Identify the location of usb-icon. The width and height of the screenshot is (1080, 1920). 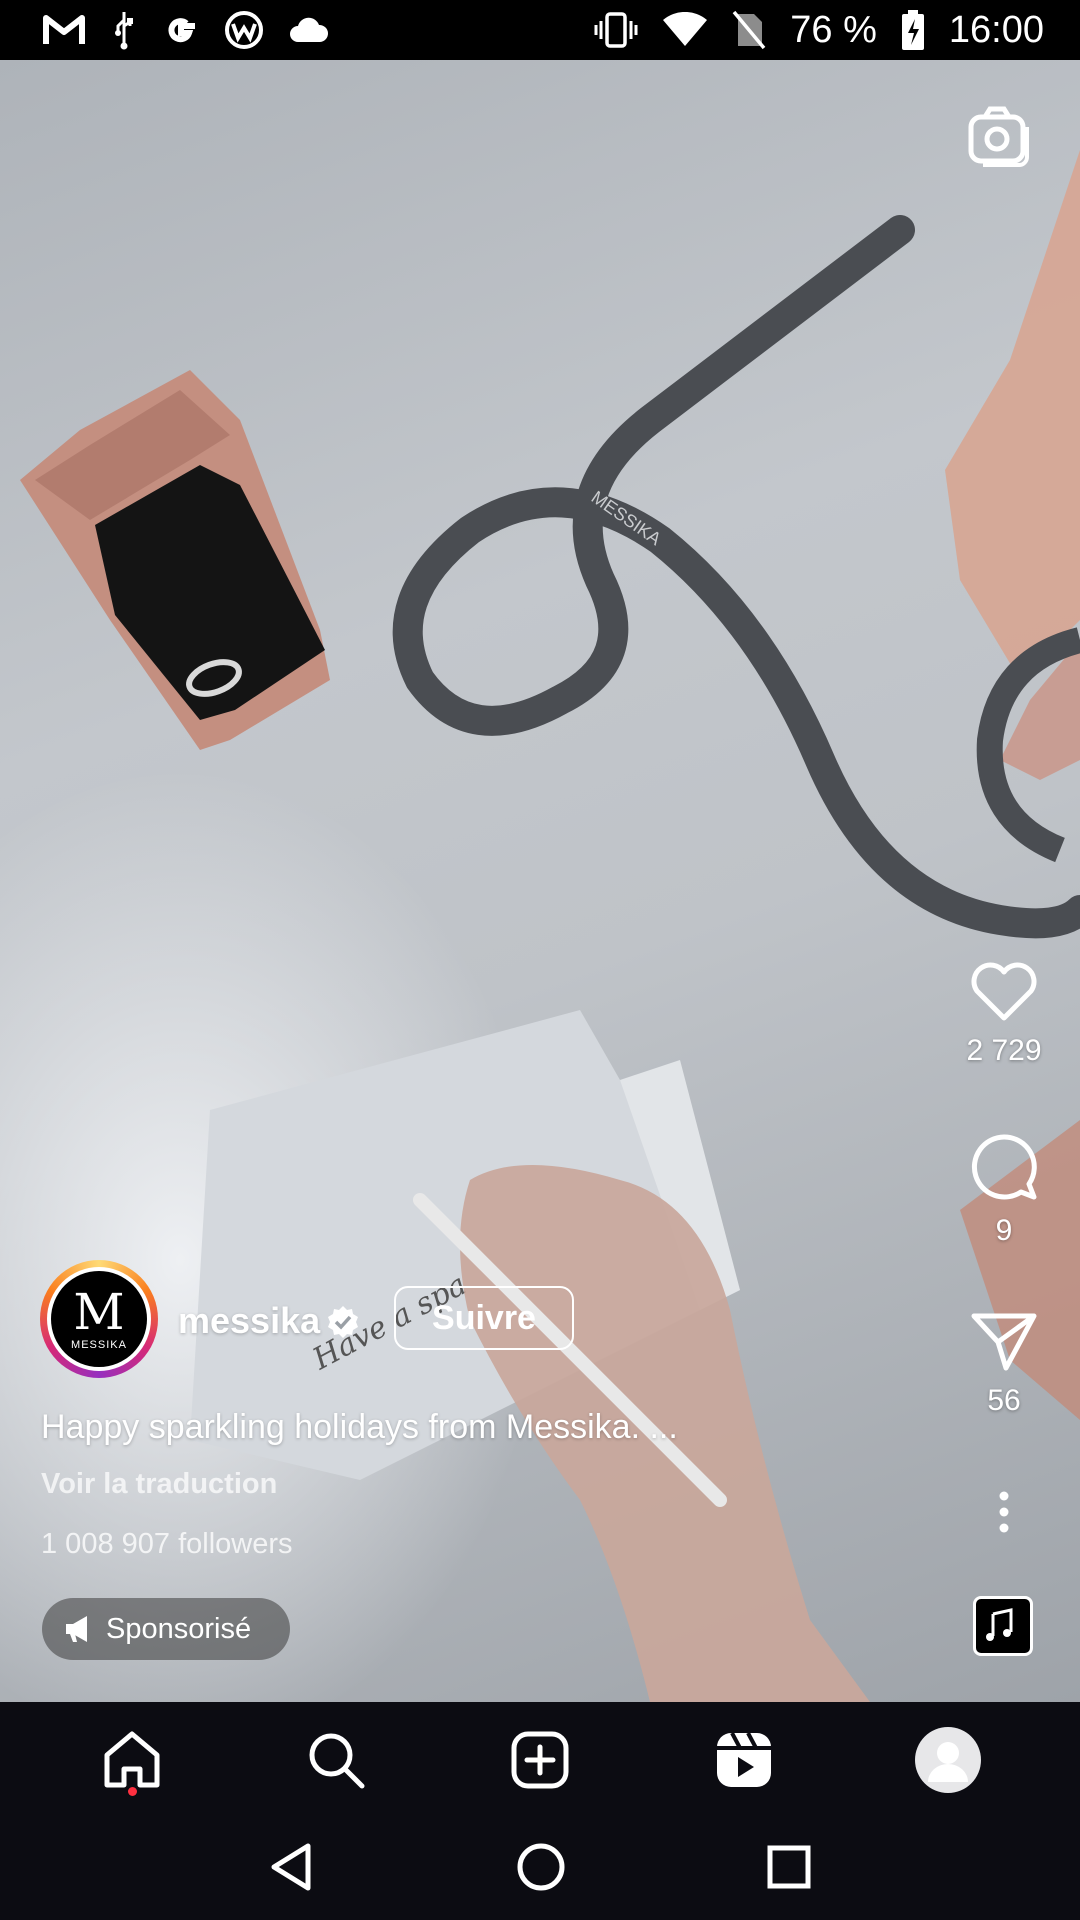
(124, 30).